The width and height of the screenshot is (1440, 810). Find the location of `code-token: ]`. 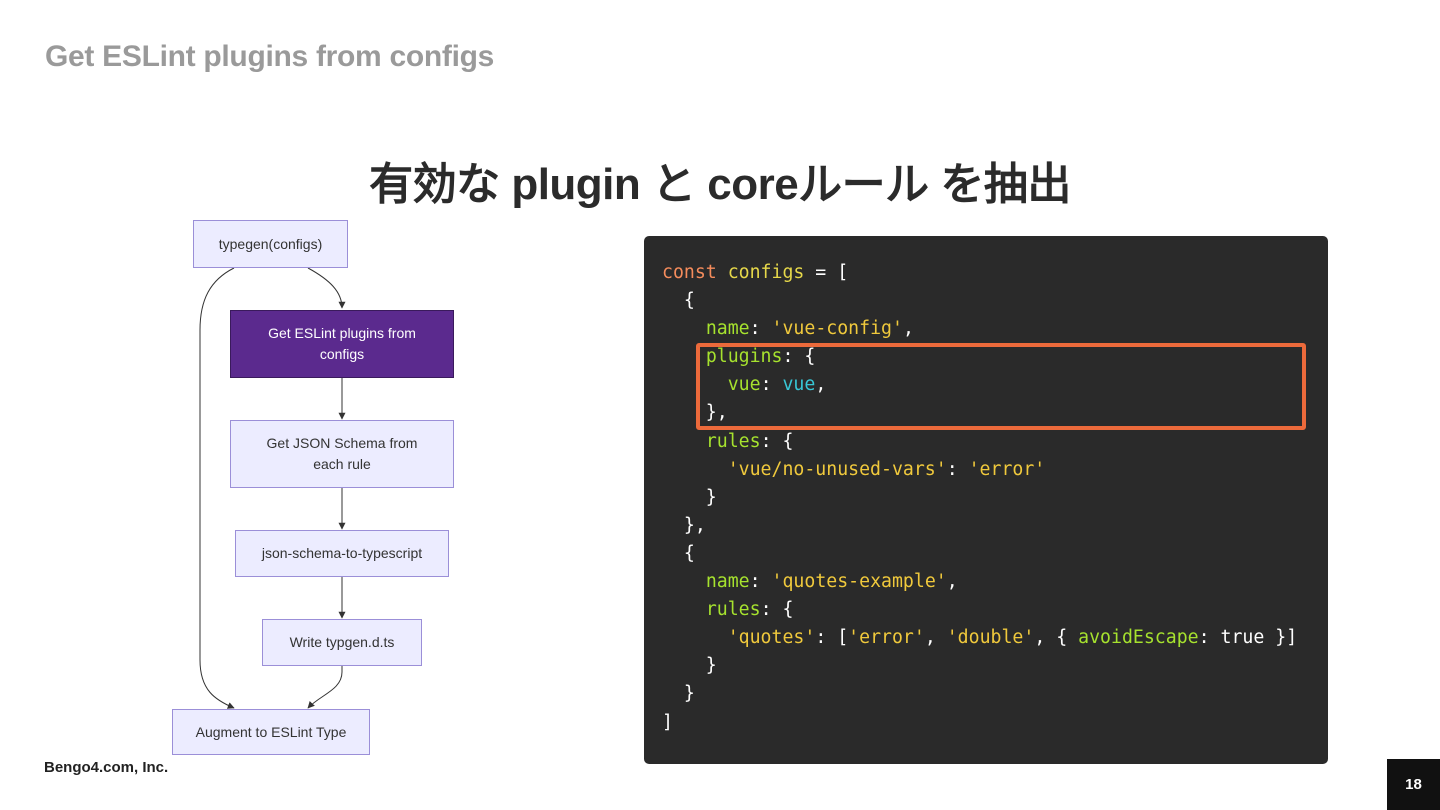

code-token: ] is located at coordinates (667, 722).